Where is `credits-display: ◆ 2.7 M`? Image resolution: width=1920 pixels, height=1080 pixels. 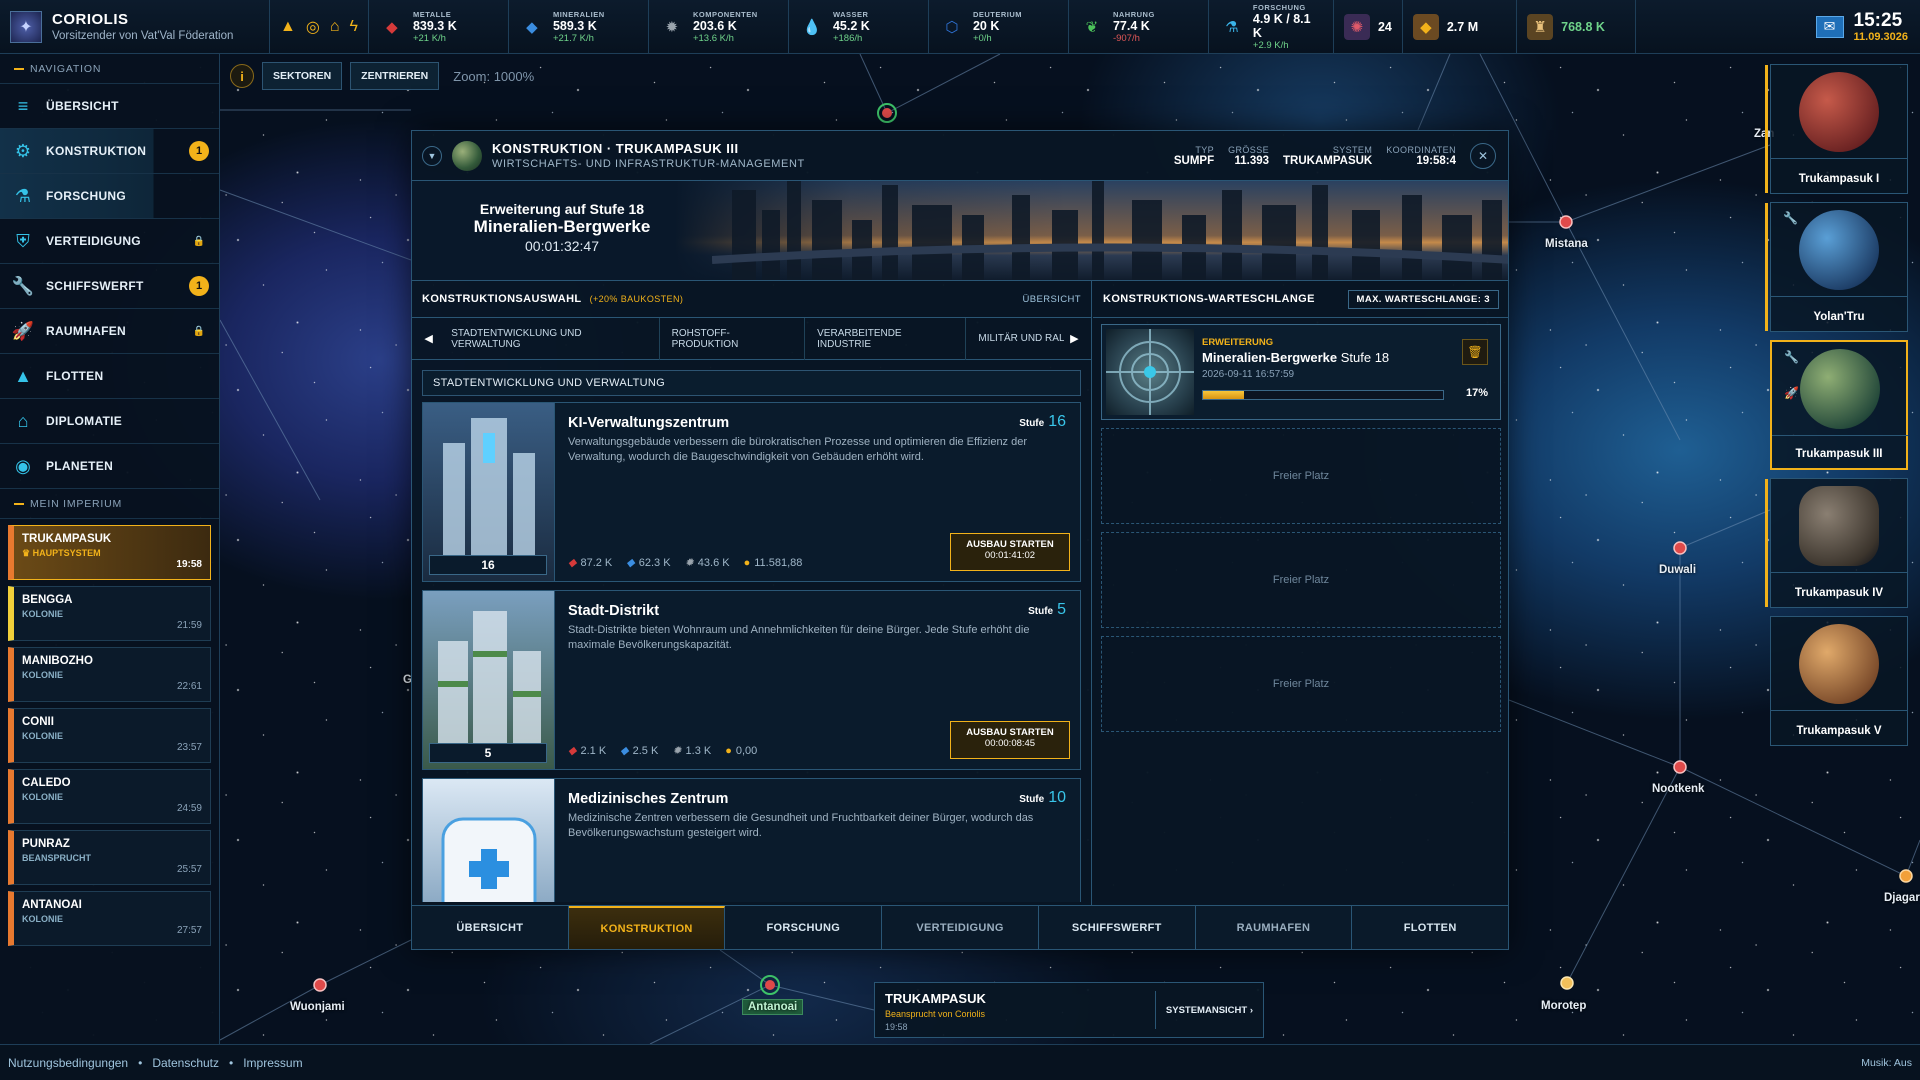
credits-display: ◆ 2.7 M is located at coordinates (1460, 27).